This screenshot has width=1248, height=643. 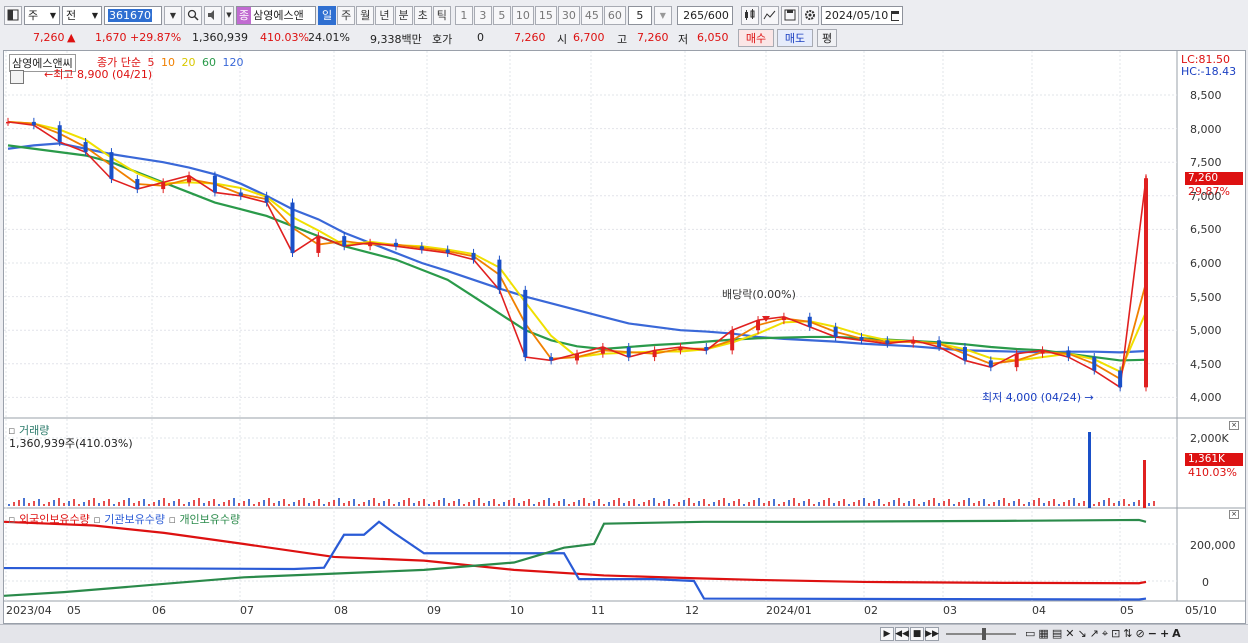 What do you see at coordinates (902, 634) in the screenshot?
I see `rewind-icon: ◀◀` at bounding box center [902, 634].